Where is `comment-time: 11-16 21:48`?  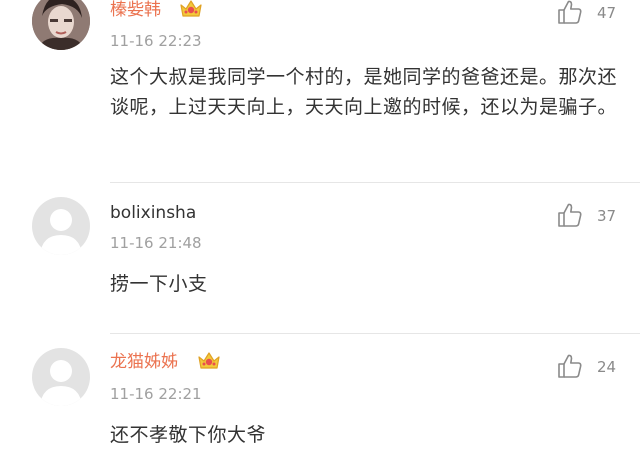 comment-time: 11-16 21:48 is located at coordinates (156, 243).